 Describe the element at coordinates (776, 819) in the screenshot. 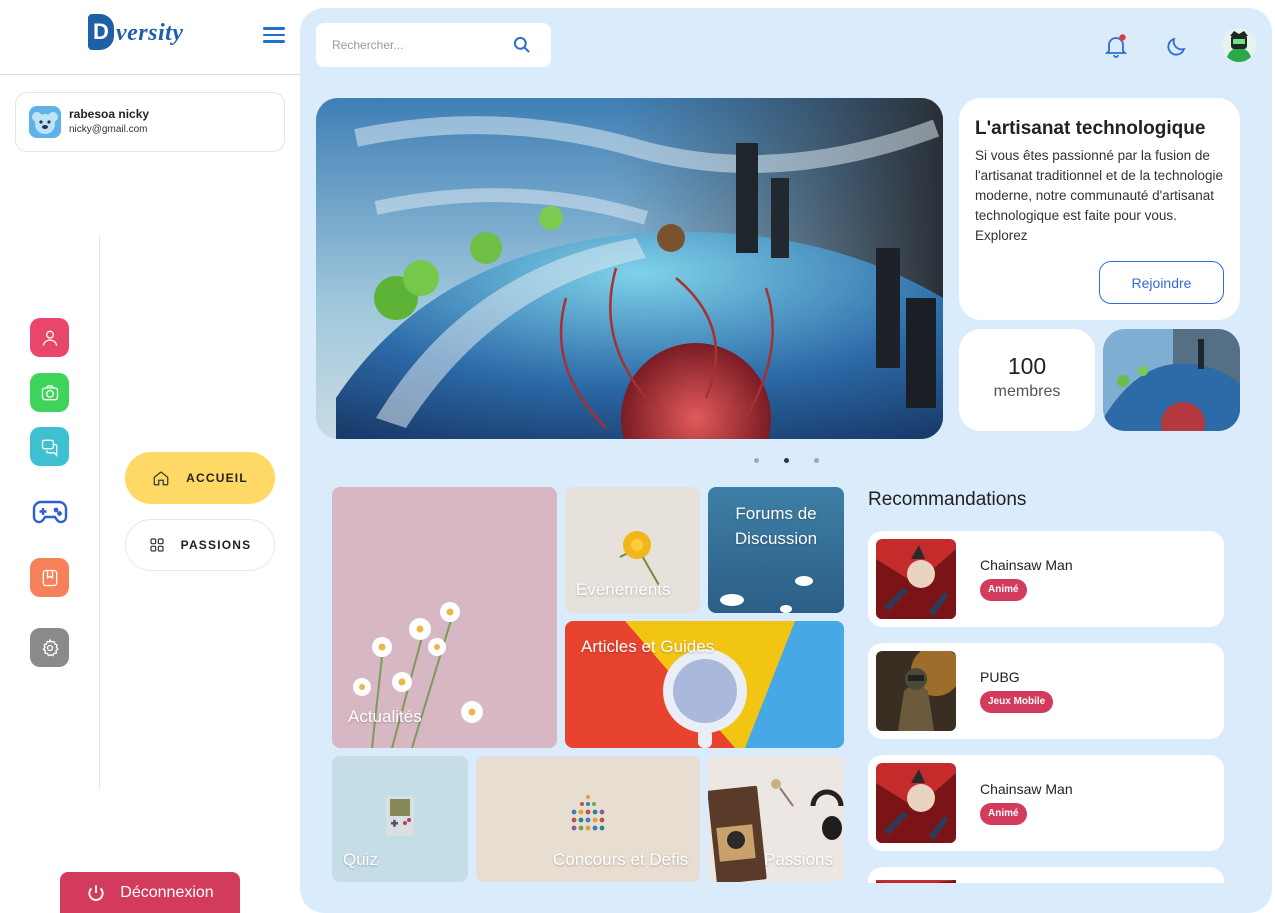

I see `tile-passions: Passions` at that location.